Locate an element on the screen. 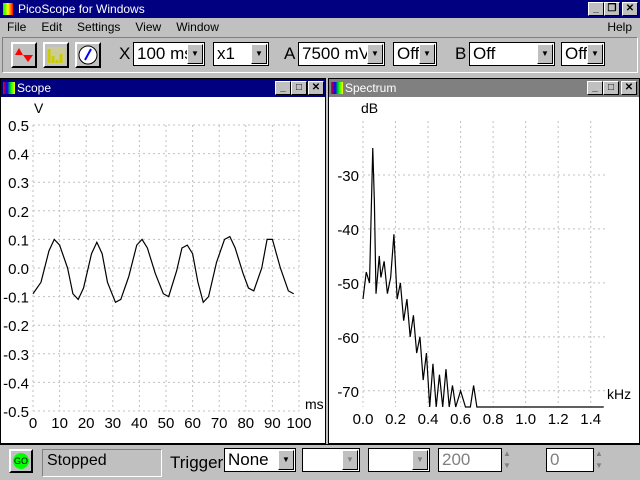  a-label: A is located at coordinates (290, 53).